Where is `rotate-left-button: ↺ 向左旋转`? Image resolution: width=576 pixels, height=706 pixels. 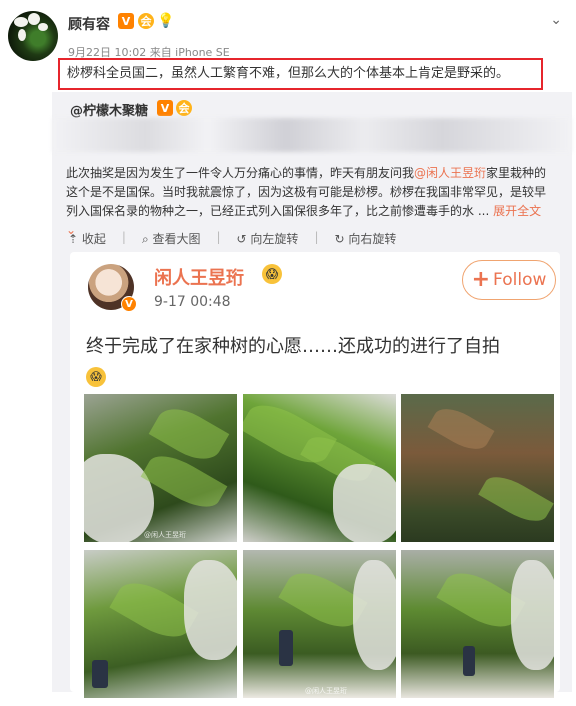 rotate-left-button: ↺ 向左旋转 is located at coordinates (268, 238).